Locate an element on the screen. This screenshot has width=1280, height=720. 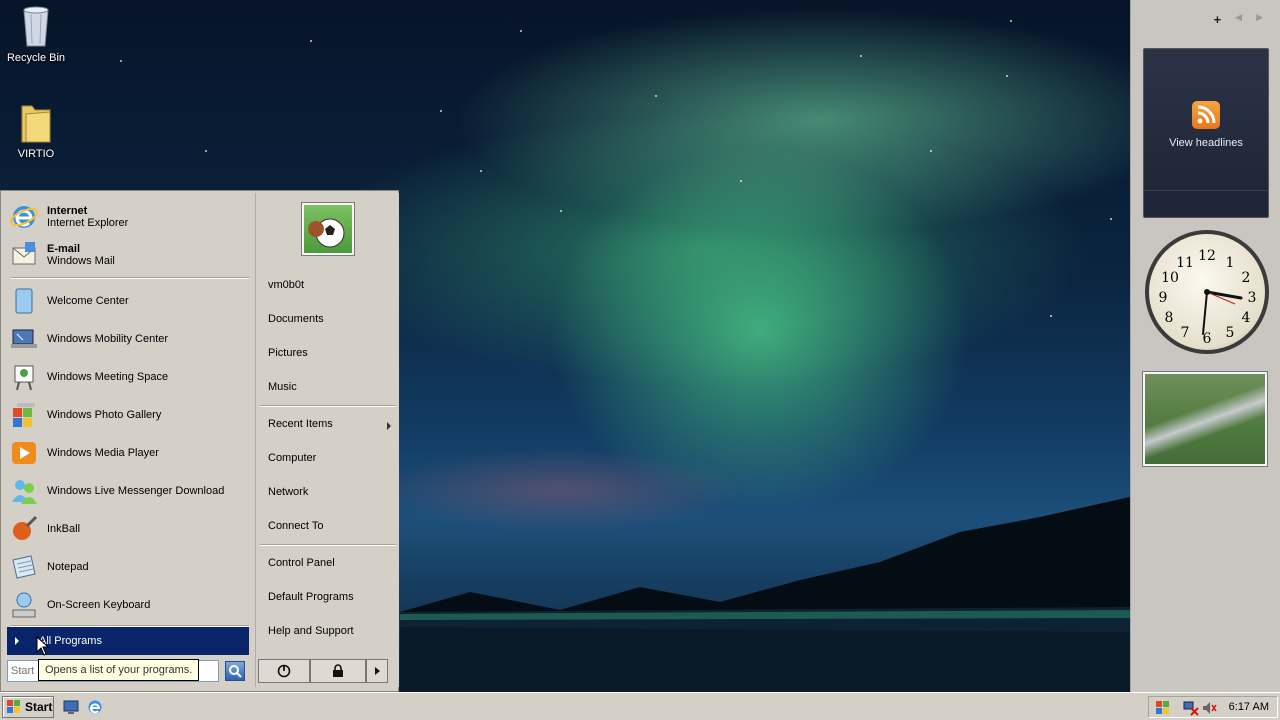
recent-windows-photo-gallery: Windows Photo Gallery is located at coordinates (129, 415).